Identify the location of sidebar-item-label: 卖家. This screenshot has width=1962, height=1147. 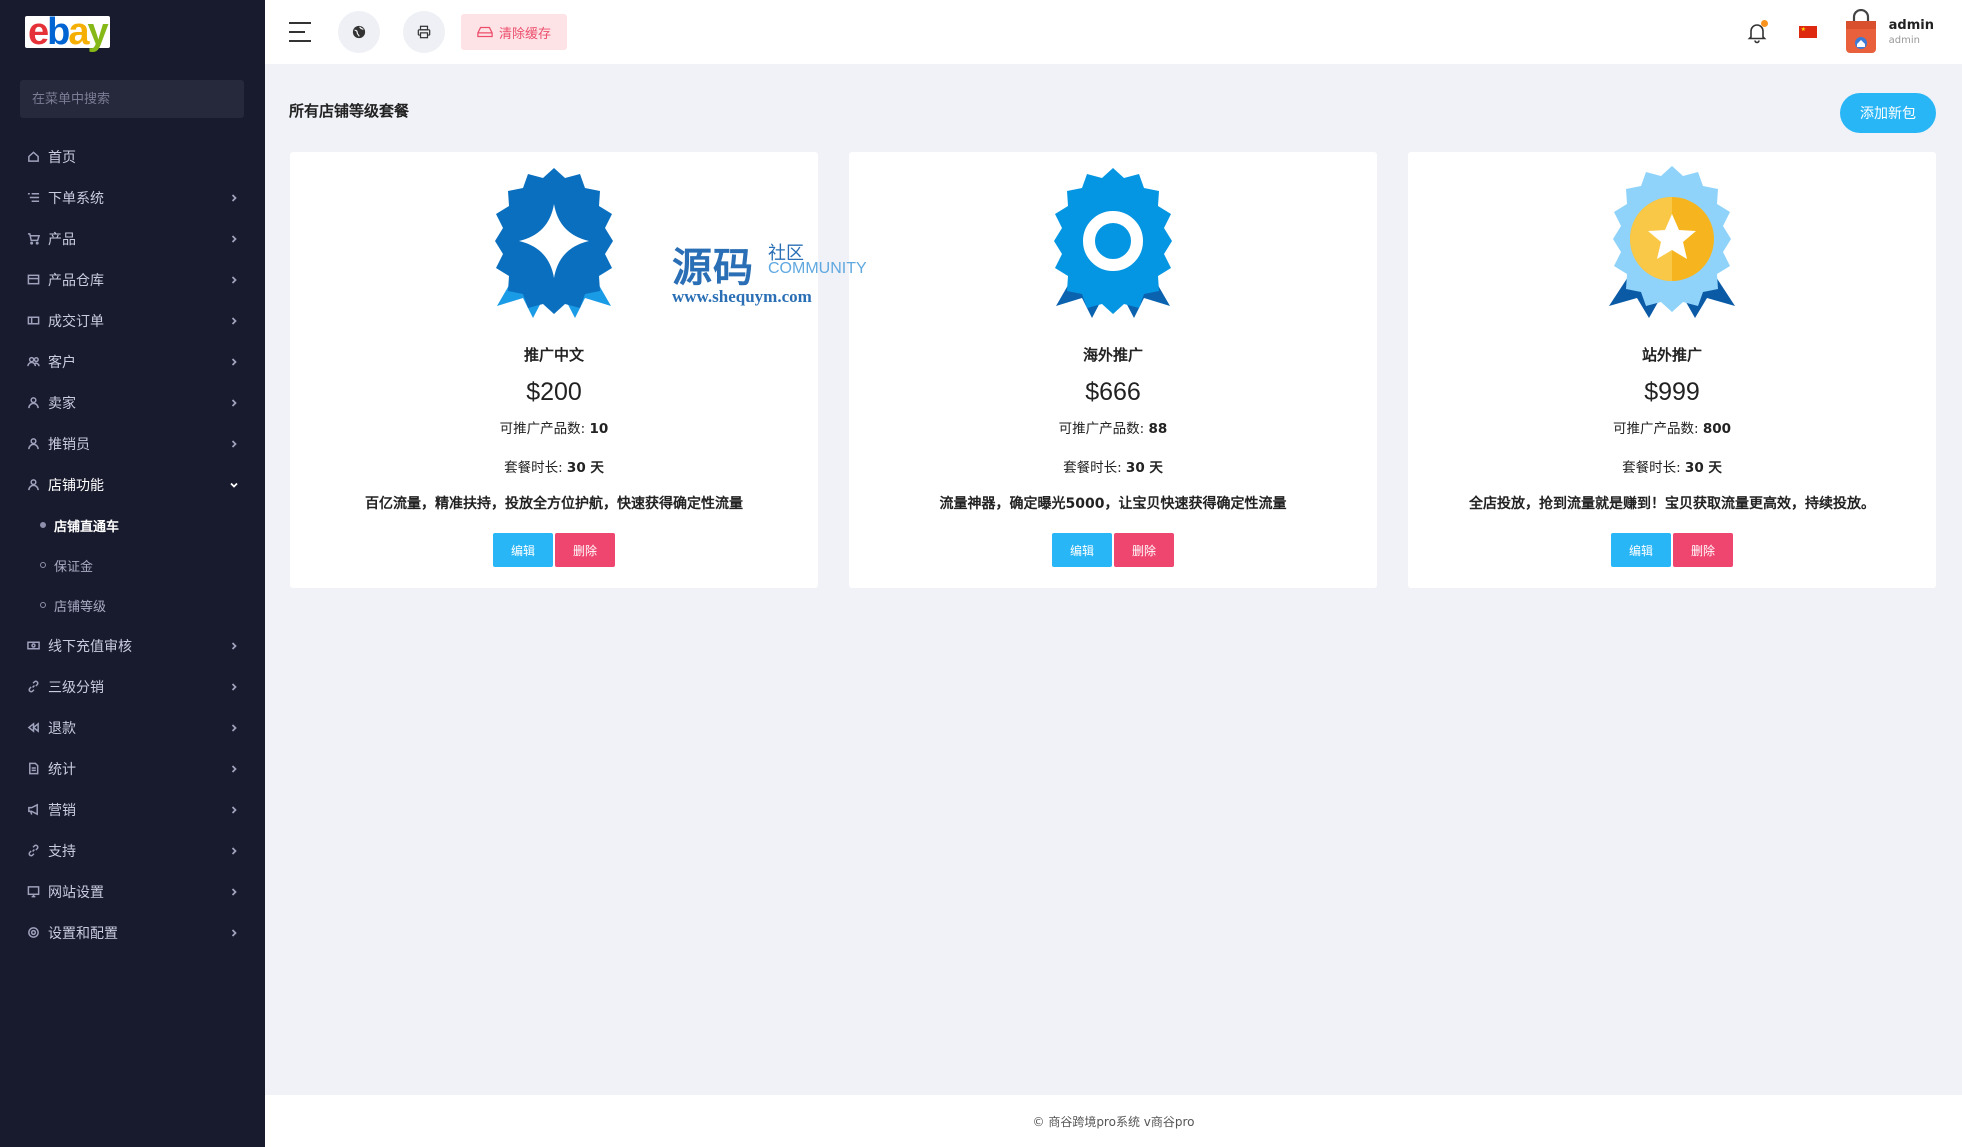
(62, 403).